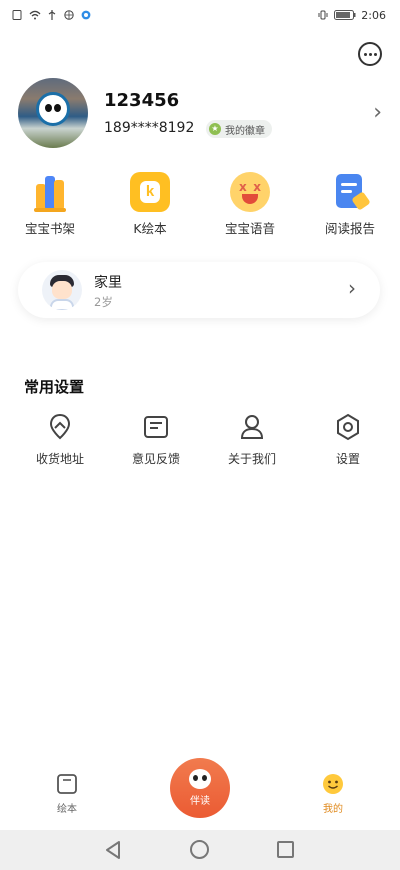  What do you see at coordinates (60, 426) in the screenshot?
I see `location-icon` at bounding box center [60, 426].